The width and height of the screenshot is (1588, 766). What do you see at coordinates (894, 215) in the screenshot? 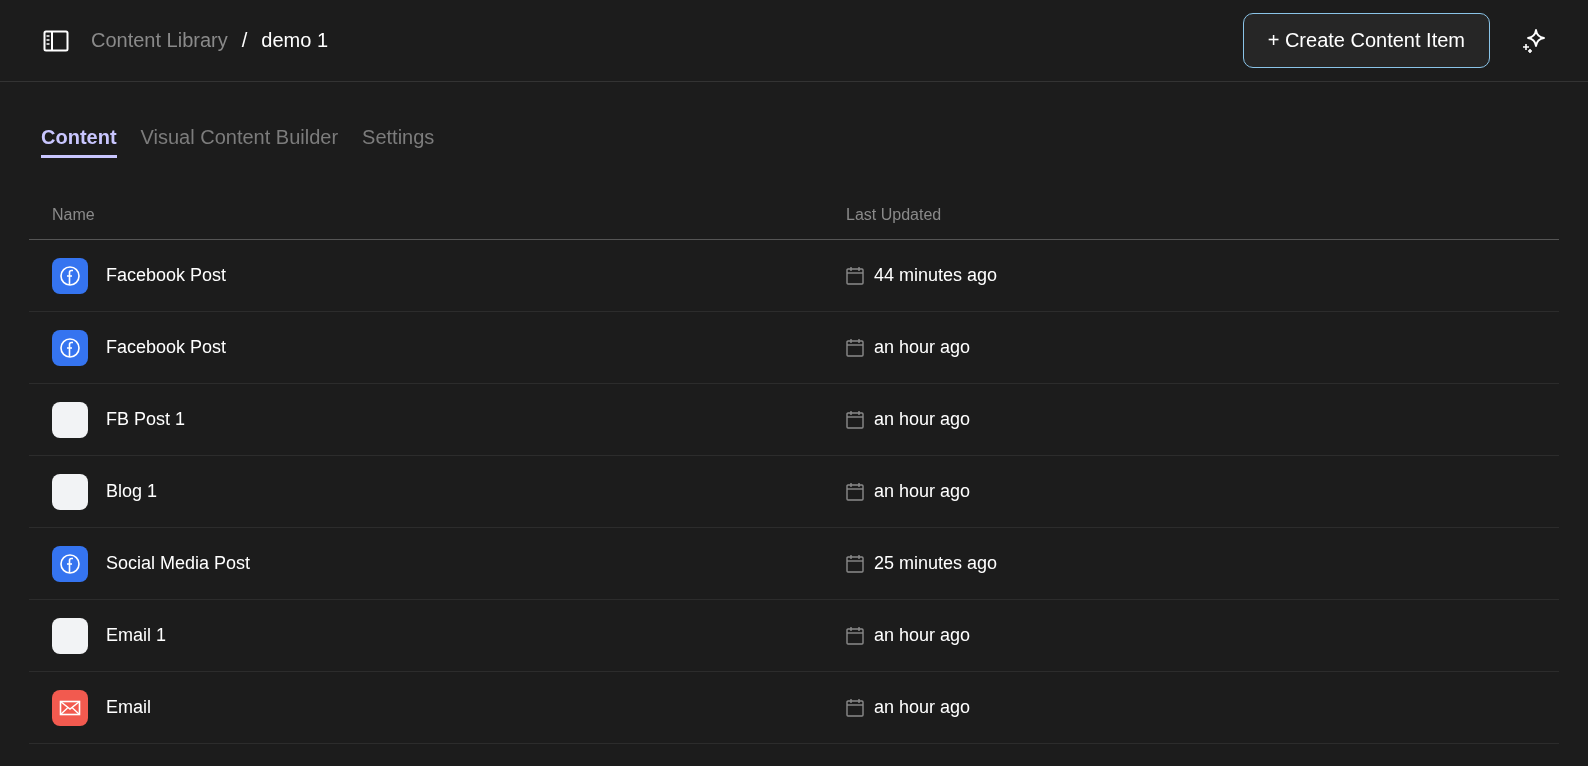
I see `column-header: Last Updated` at bounding box center [894, 215].